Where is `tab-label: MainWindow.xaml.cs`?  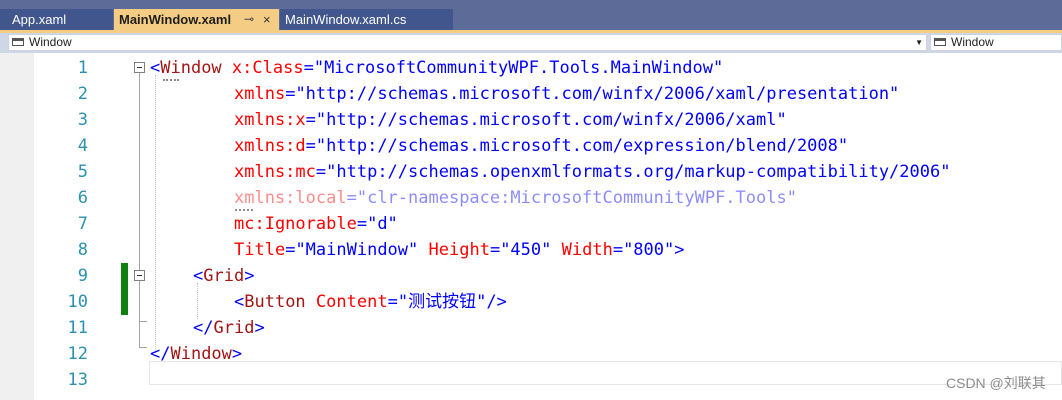
tab-label: MainWindow.xaml.cs is located at coordinates (346, 19).